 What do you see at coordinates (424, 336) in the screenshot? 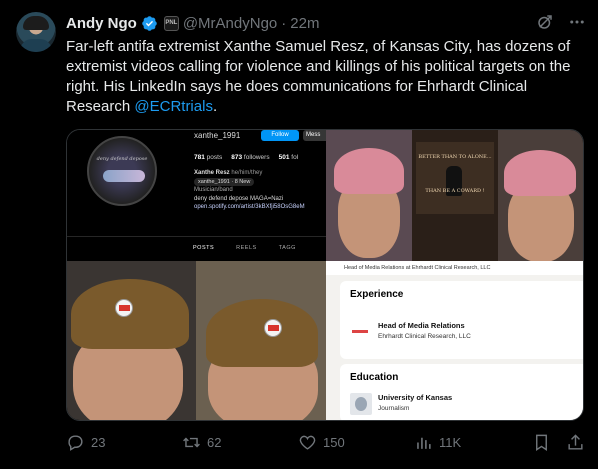
I see `company-name: Ehrhardt Clinical Research, LLC` at bounding box center [424, 336].